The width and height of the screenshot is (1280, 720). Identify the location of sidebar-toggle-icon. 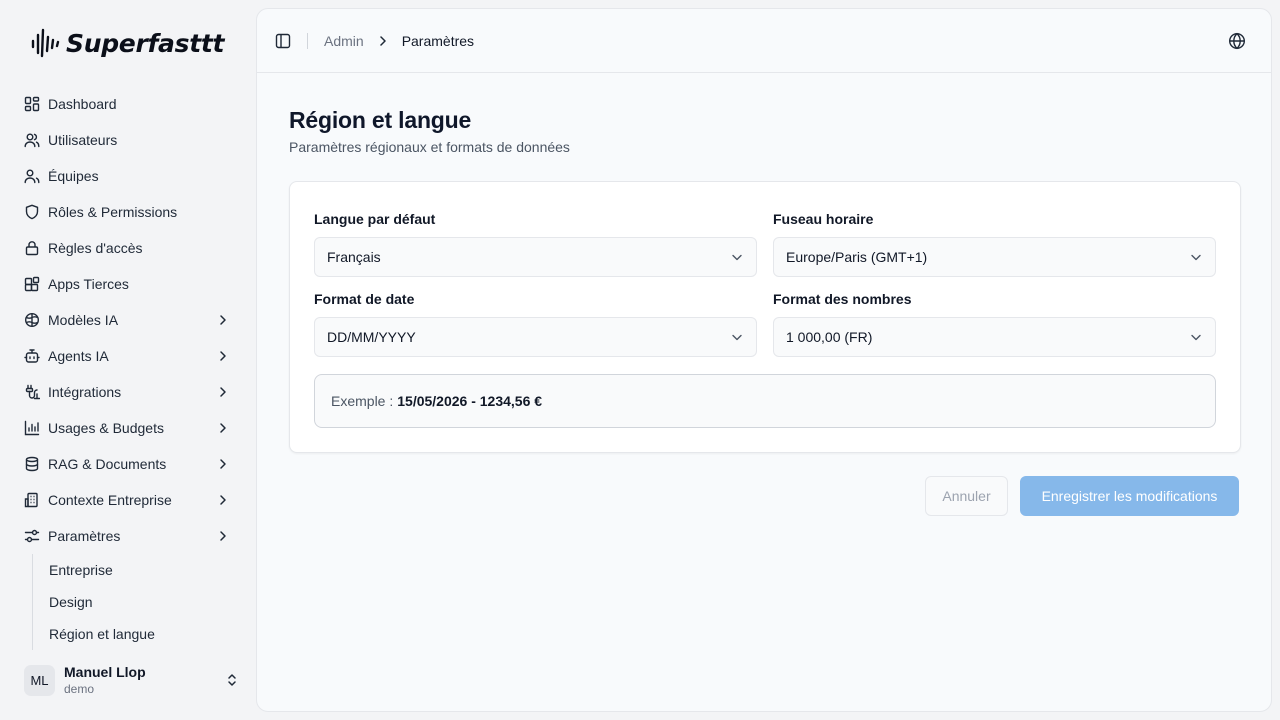
(283, 41).